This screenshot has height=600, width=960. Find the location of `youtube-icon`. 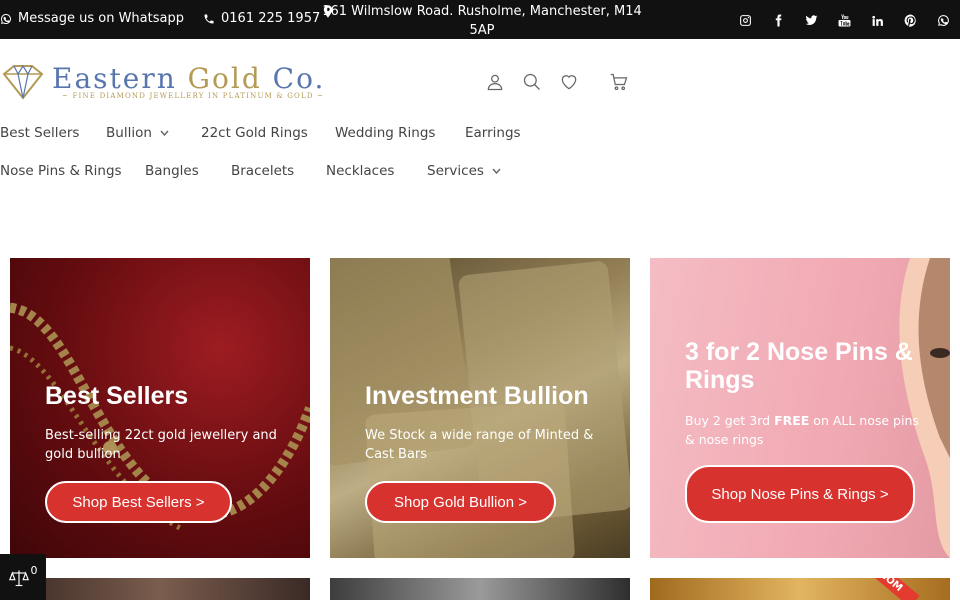

youtube-icon is located at coordinates (844, 20).